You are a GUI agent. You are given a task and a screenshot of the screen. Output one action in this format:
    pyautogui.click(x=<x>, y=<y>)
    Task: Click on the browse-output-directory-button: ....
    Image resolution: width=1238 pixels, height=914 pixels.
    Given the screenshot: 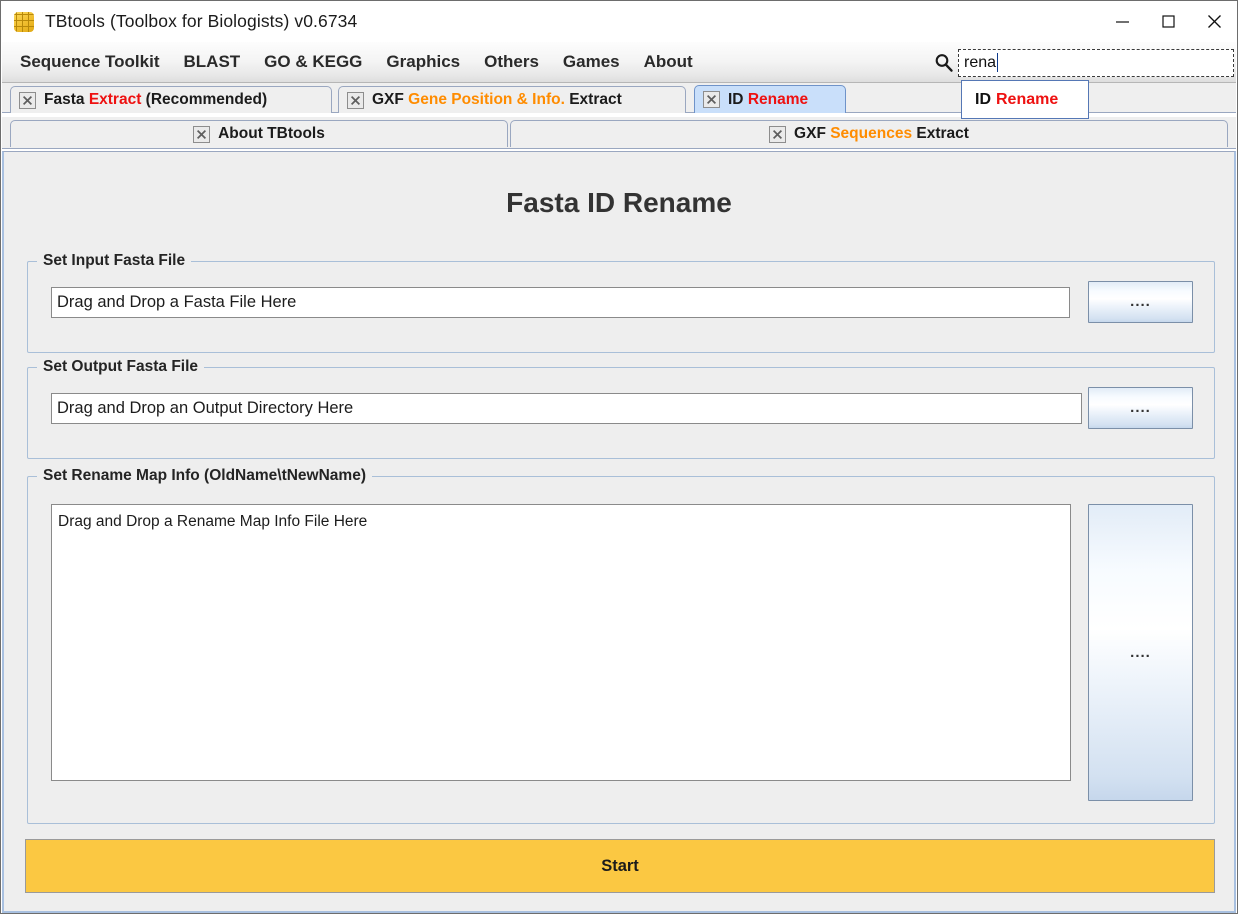 What is the action you would take?
    pyautogui.click(x=1140, y=408)
    